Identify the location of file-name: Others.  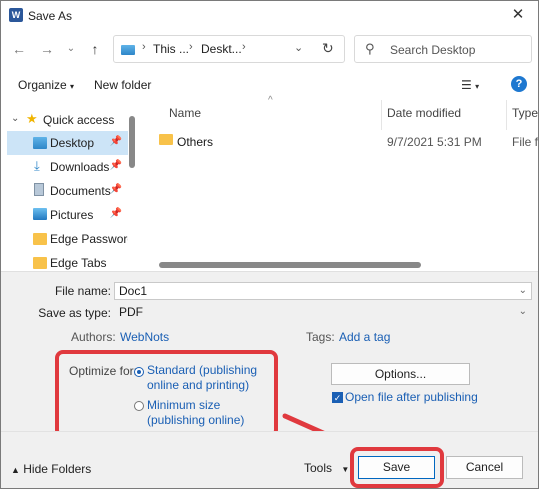
(195, 142).